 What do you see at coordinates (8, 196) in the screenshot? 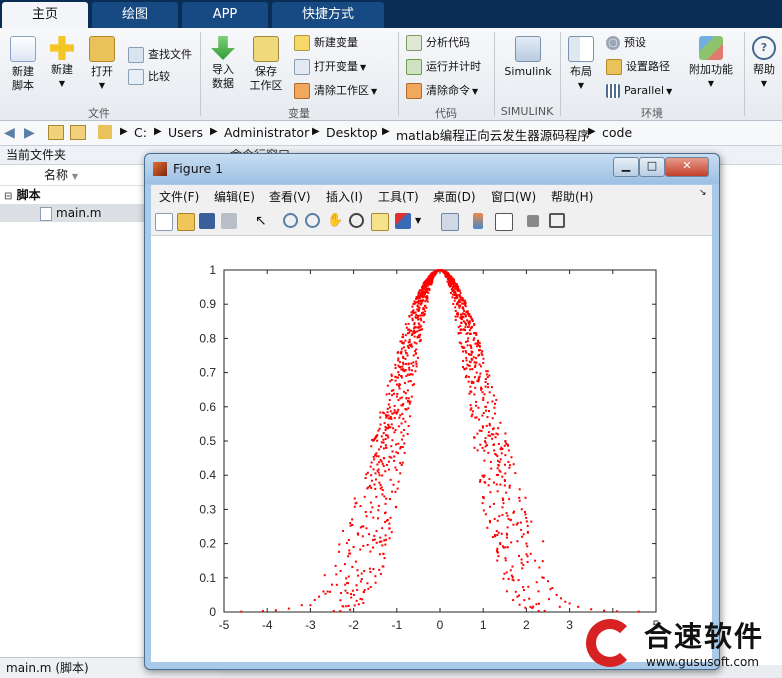
I see `collapse-icon: ⊟` at bounding box center [8, 196].